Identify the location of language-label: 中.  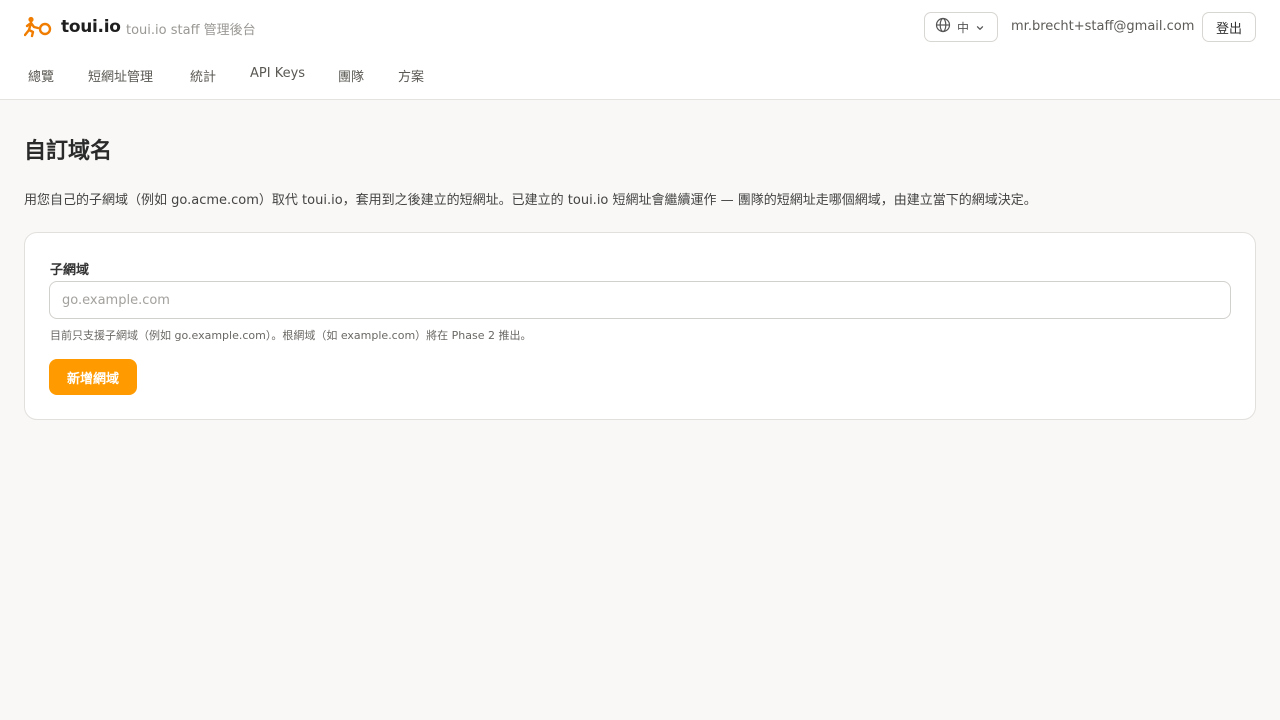
(963, 27).